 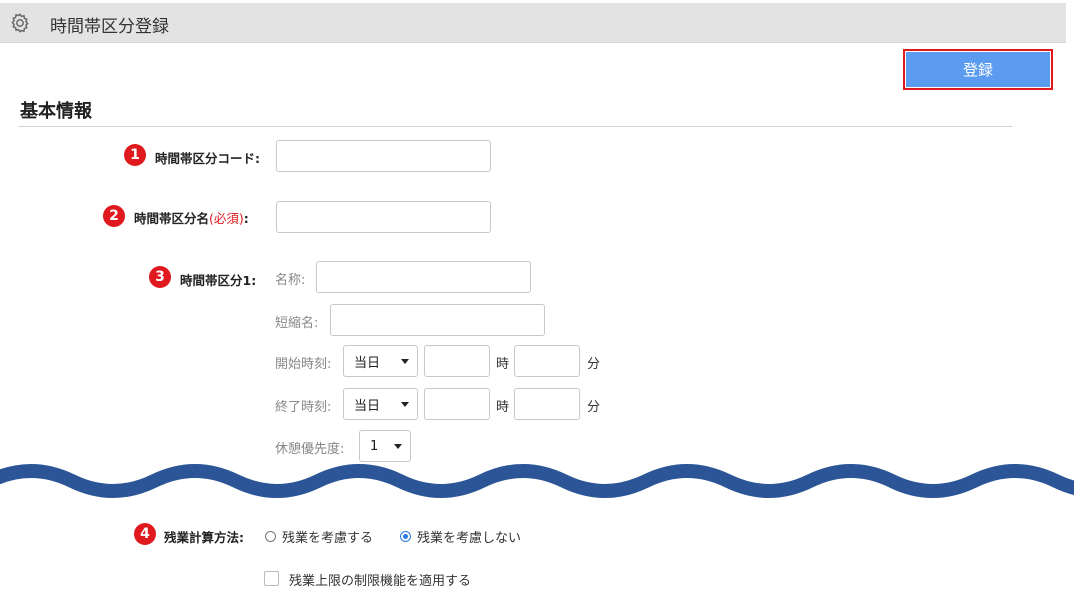 I want to click on name-label: 時間帯区分名(必須):, so click(x=191, y=217).